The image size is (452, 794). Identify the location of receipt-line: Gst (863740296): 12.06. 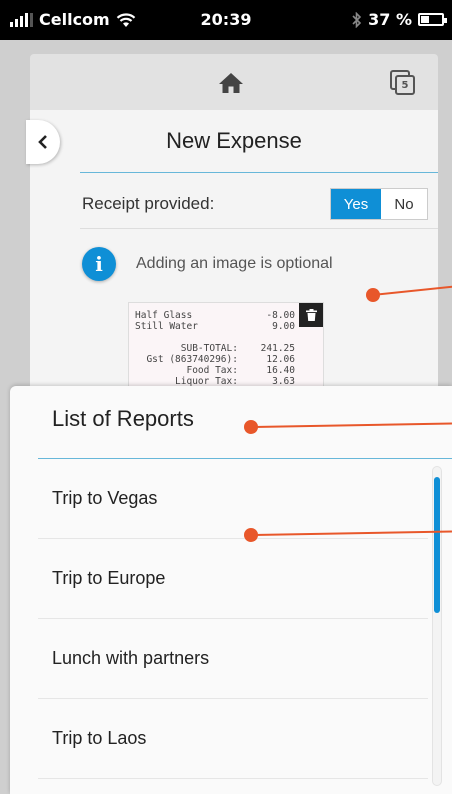
(226, 359).